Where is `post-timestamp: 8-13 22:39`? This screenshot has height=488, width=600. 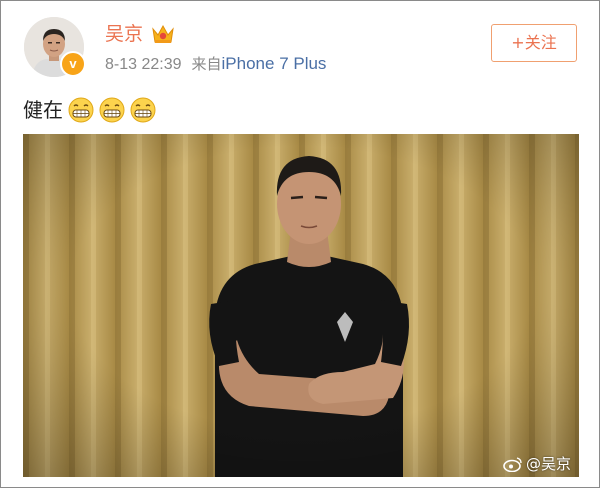 post-timestamp: 8-13 22:39 is located at coordinates (143, 64).